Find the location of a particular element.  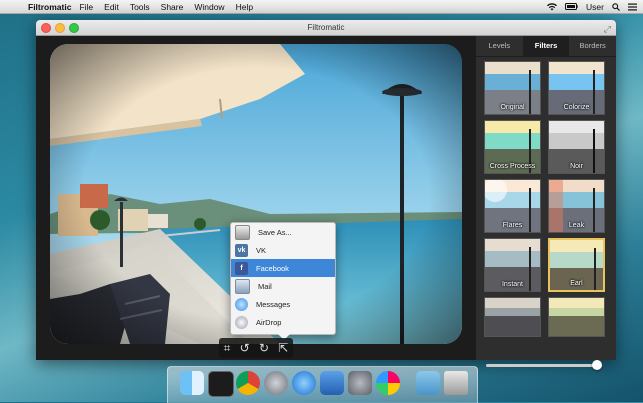

filter-cross-process: Cross Process is located at coordinates (512, 147).